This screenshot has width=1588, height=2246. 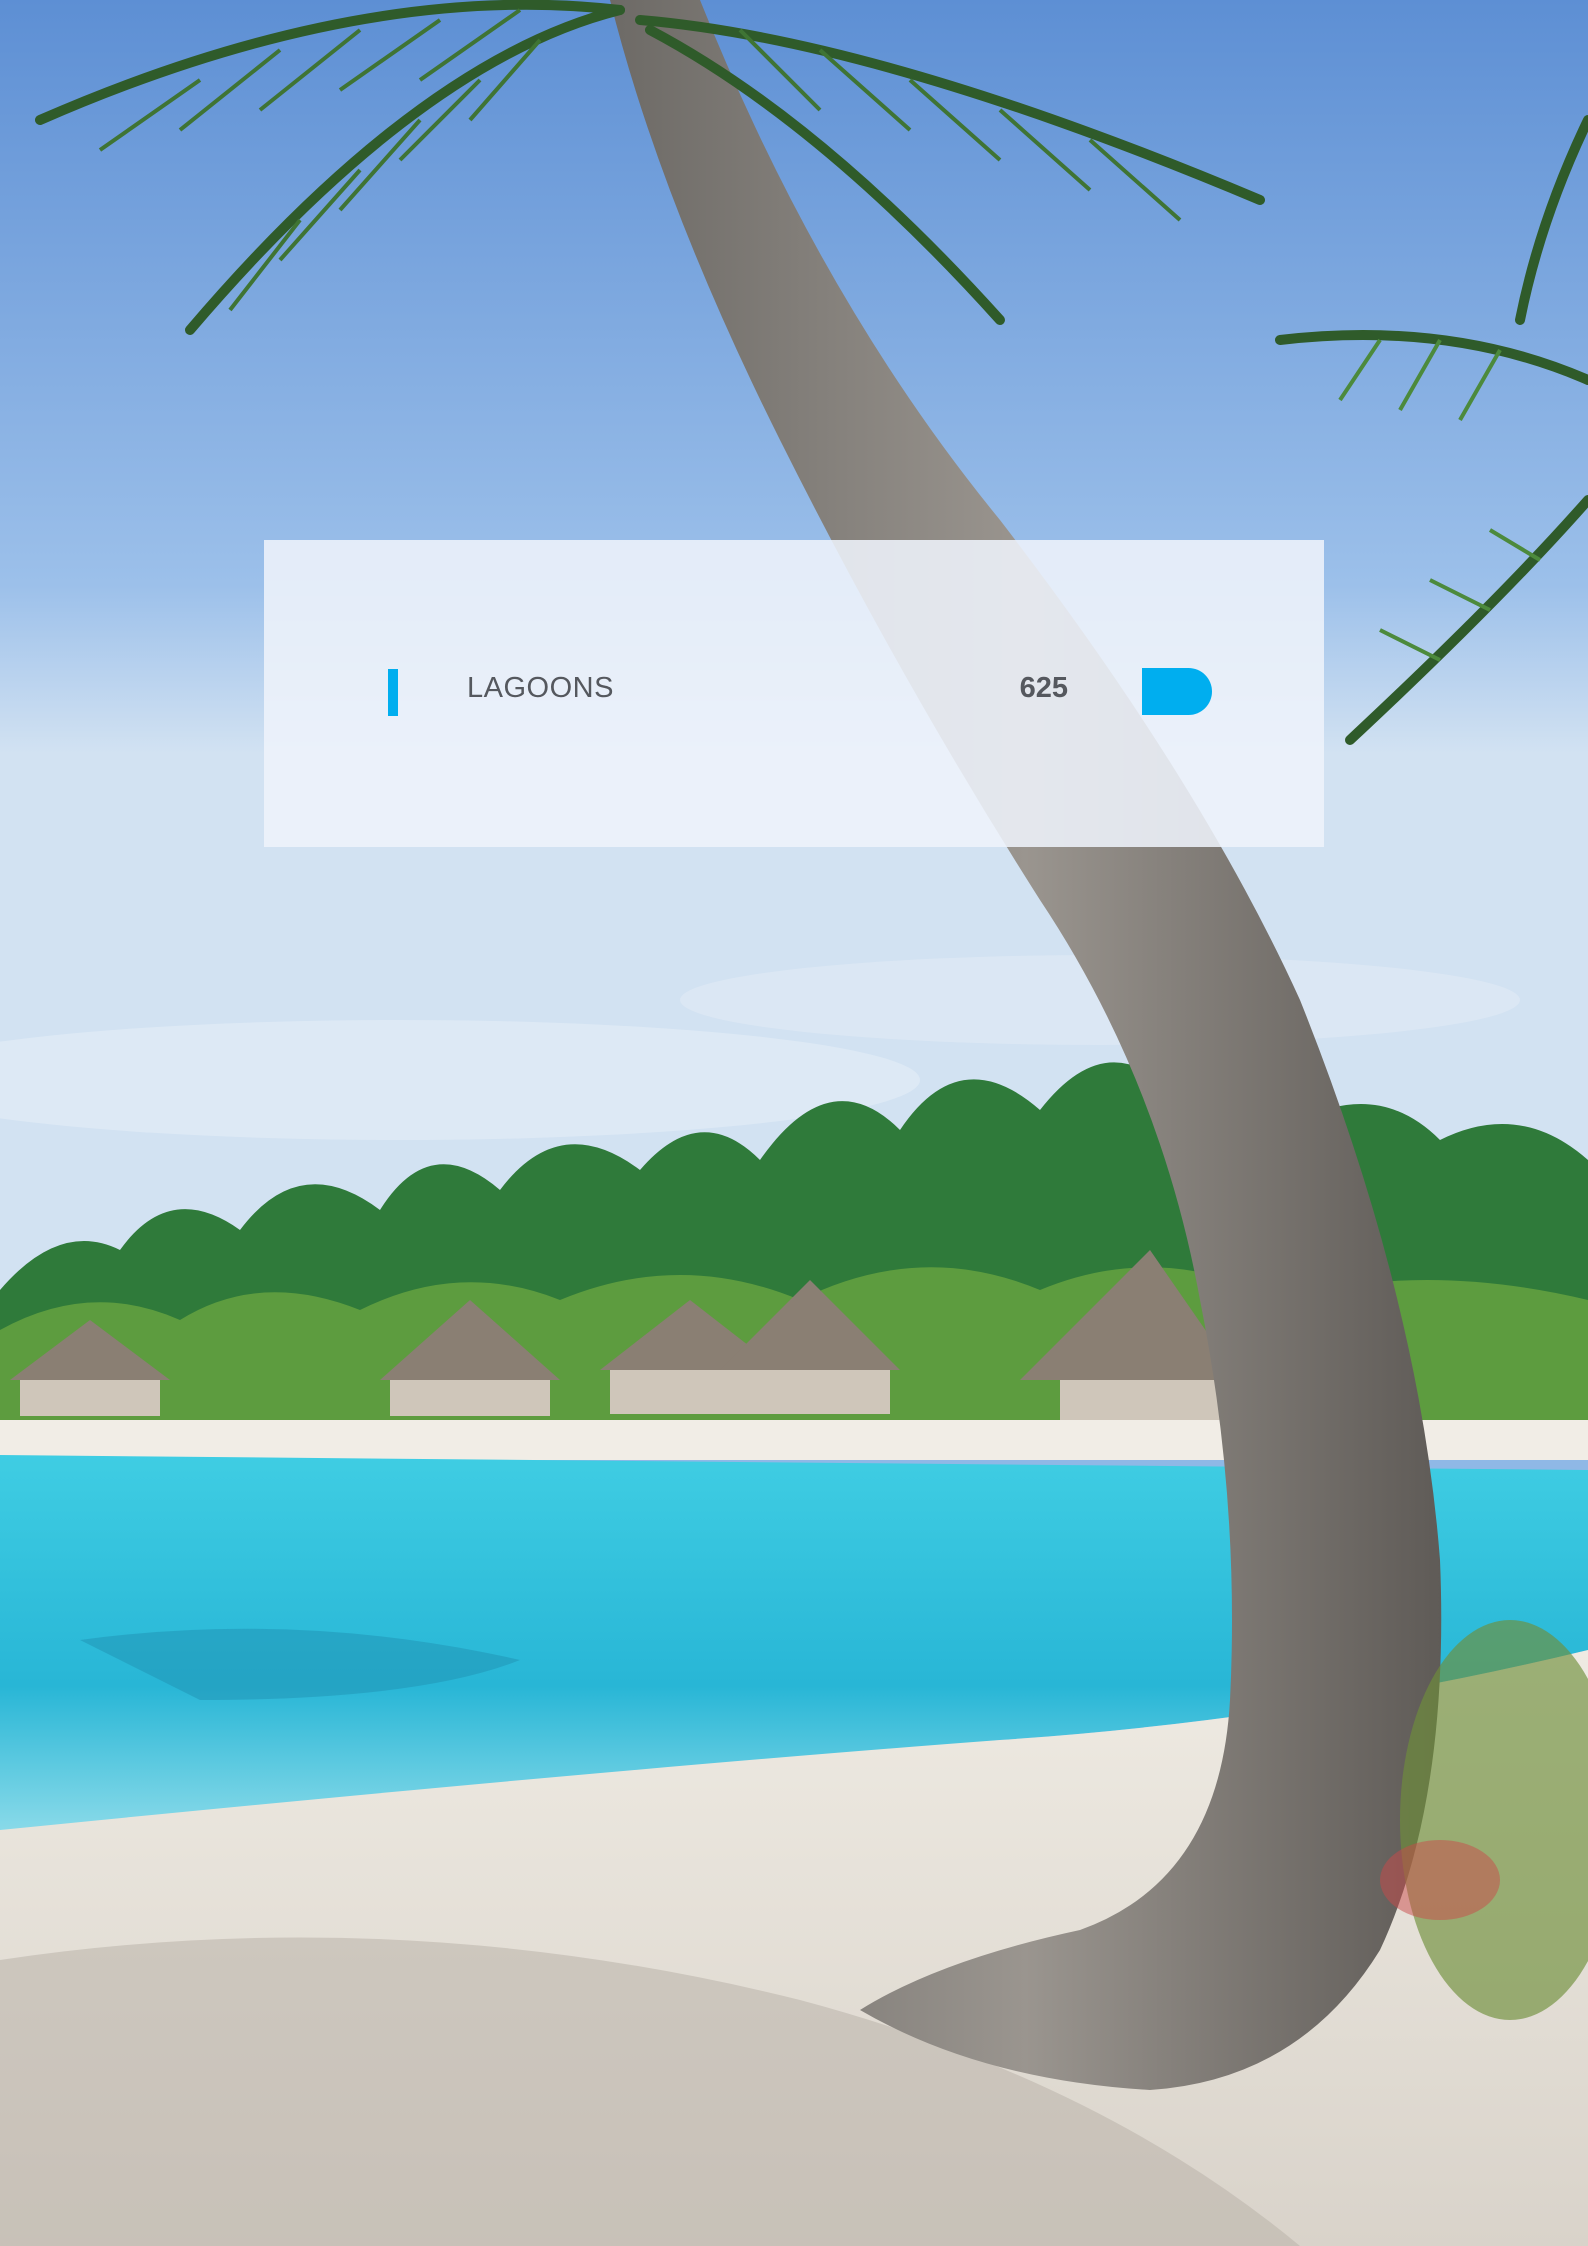 I want to click on section-tab-right, so click(x=1177, y=691).